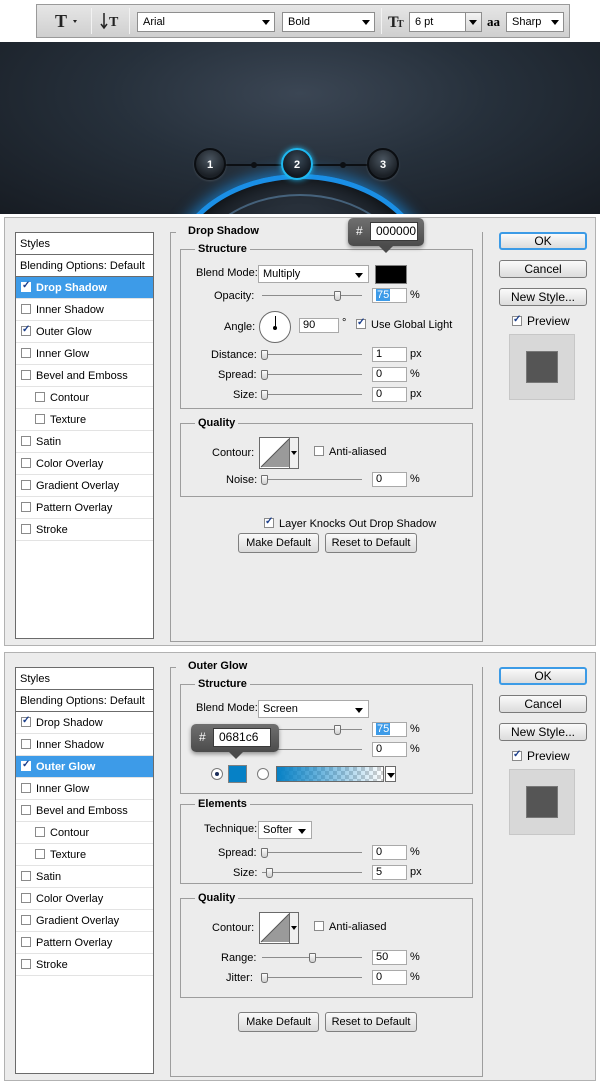  Describe the element at coordinates (391, 274) in the screenshot. I see `shadow-color-swatch` at that location.